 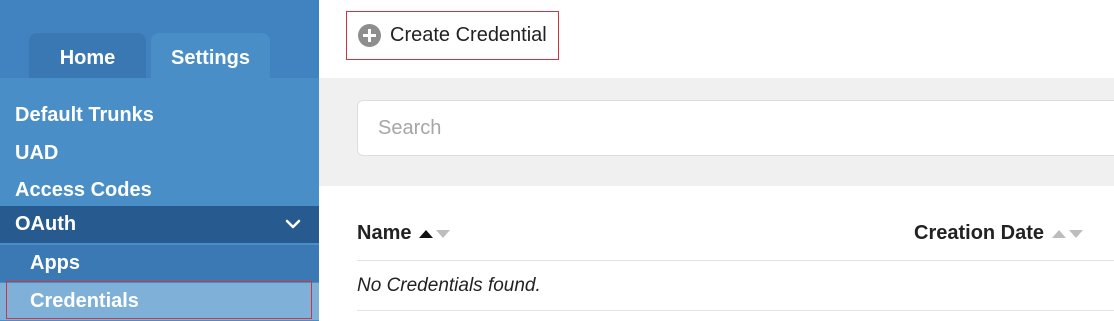 I want to click on chevron-down-icon, so click(x=293, y=224).